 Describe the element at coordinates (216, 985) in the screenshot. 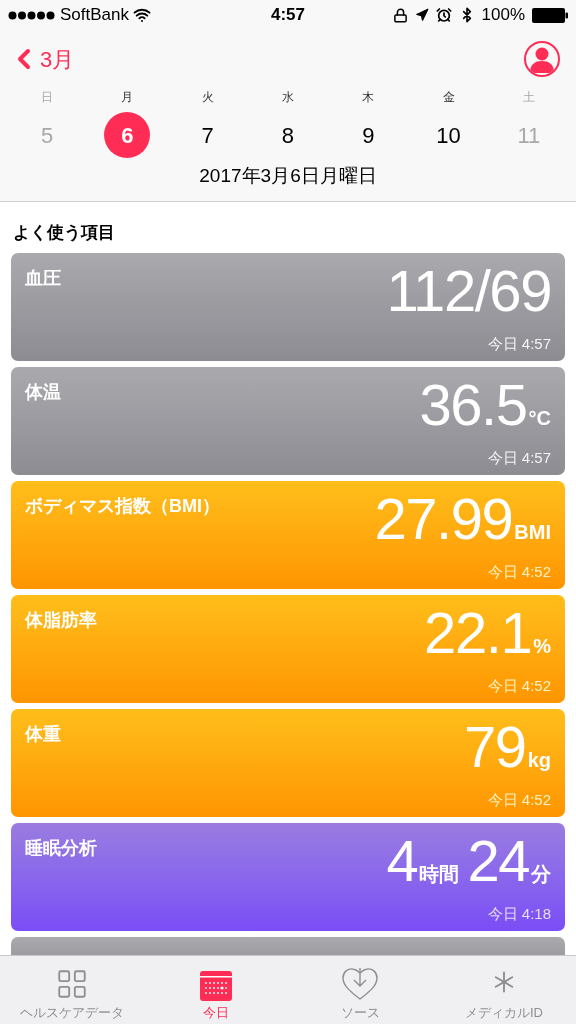

I see `calendar-icon` at that location.